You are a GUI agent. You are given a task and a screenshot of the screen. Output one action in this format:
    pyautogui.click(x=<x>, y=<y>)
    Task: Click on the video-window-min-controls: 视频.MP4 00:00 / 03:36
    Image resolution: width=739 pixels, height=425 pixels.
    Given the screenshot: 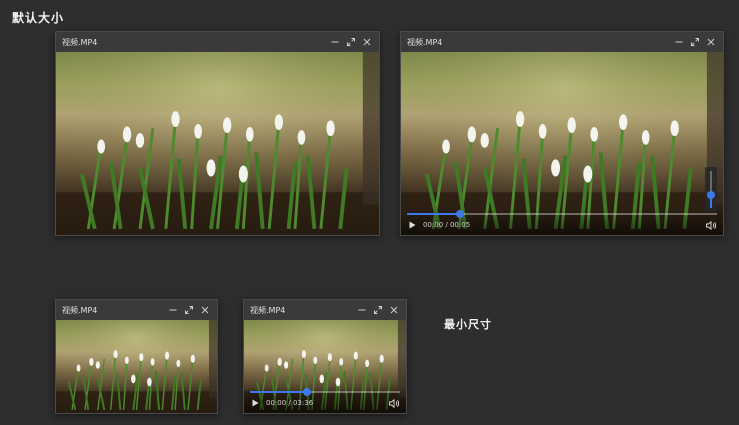 What is the action you would take?
    pyautogui.click(x=325, y=356)
    